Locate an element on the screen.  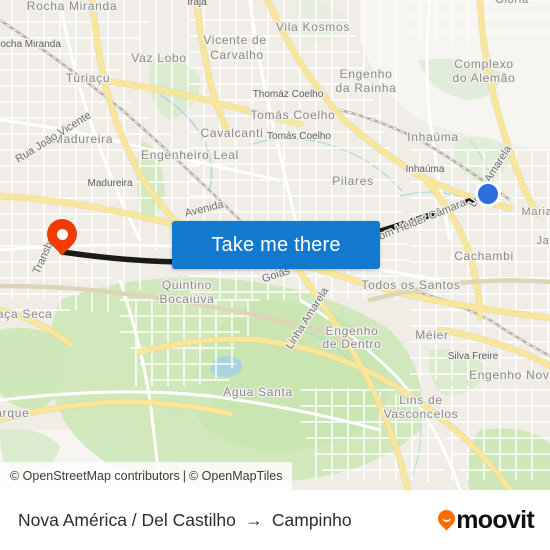
origin-pin-marker is located at coordinates (62, 235).